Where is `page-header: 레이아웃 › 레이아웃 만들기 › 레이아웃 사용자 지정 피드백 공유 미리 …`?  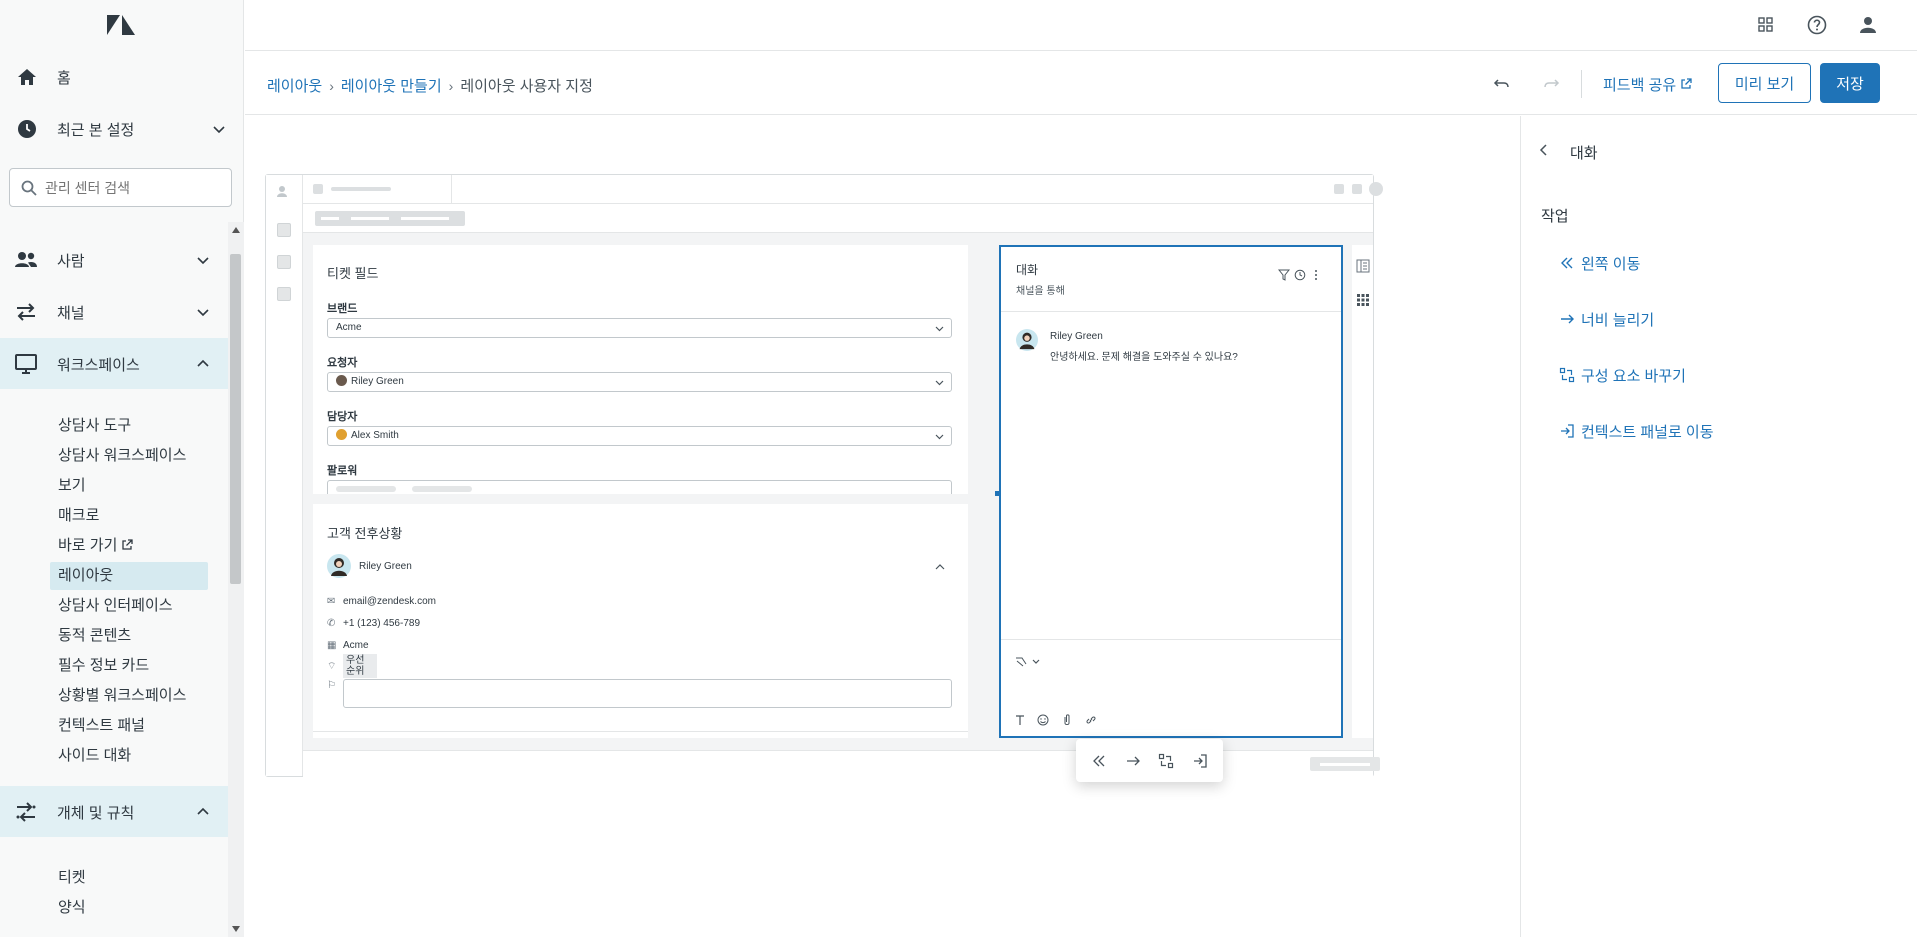 page-header: 레이아웃 › 레이아웃 만들기 › 레이아웃 사용자 지정 피드백 공유 미리 … is located at coordinates (1081, 83).